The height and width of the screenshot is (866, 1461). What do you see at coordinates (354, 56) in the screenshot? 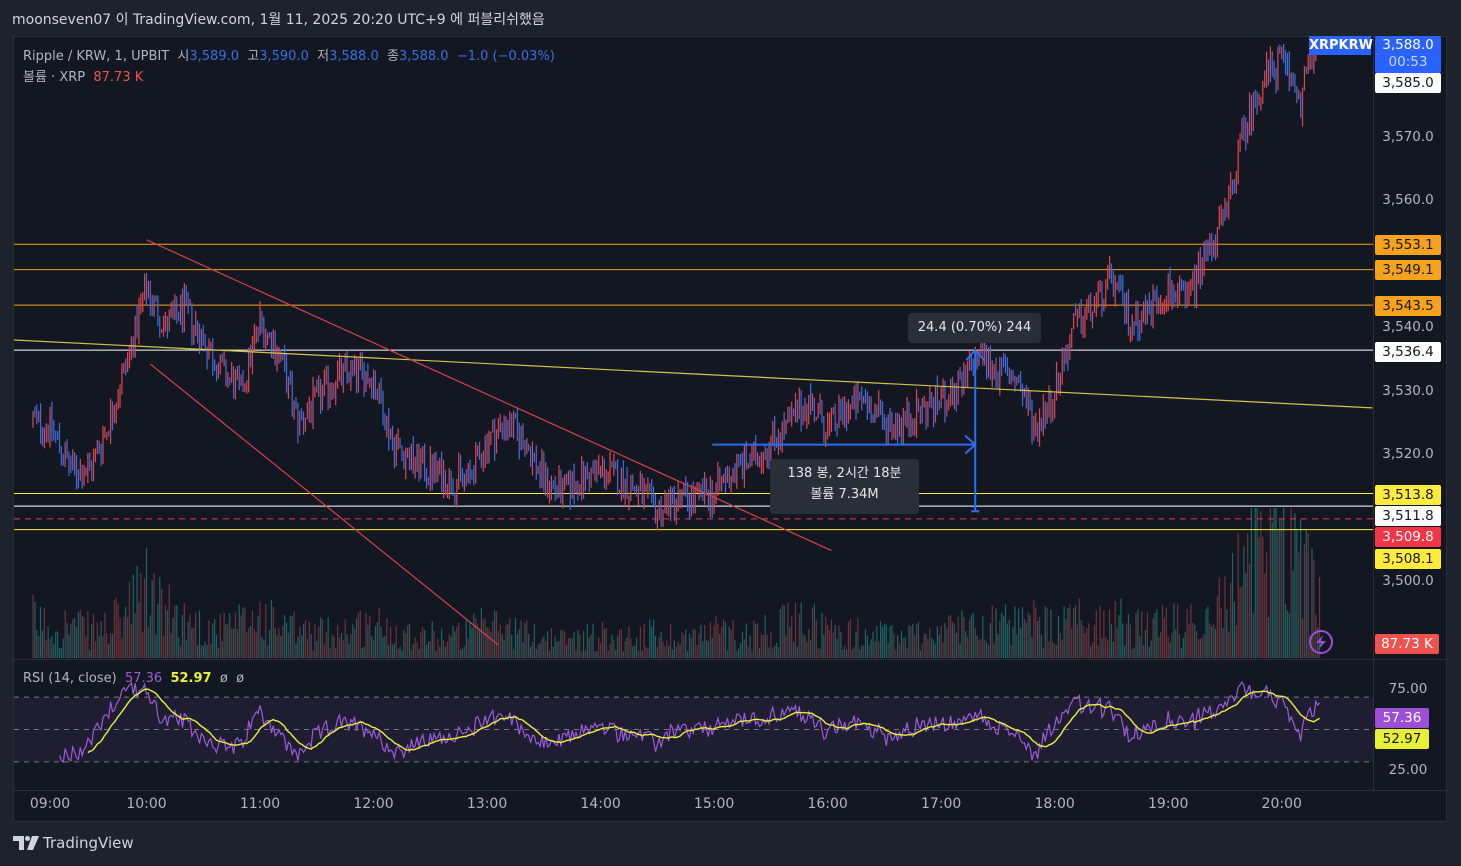
I see `low-value: 3,588.0` at bounding box center [354, 56].